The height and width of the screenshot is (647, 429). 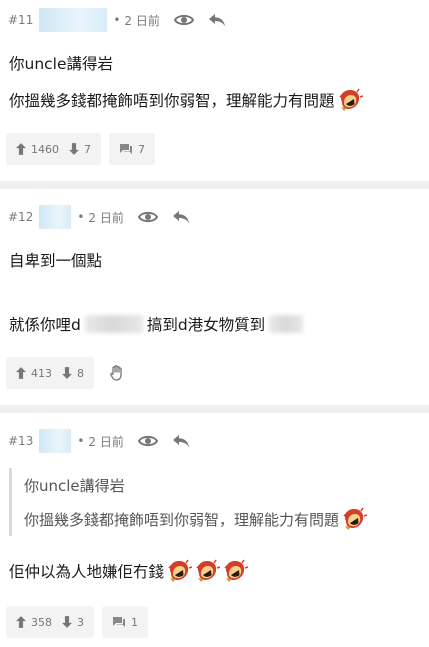 I want to click on post-line-text: 就係你哩d, so click(x=45, y=325).